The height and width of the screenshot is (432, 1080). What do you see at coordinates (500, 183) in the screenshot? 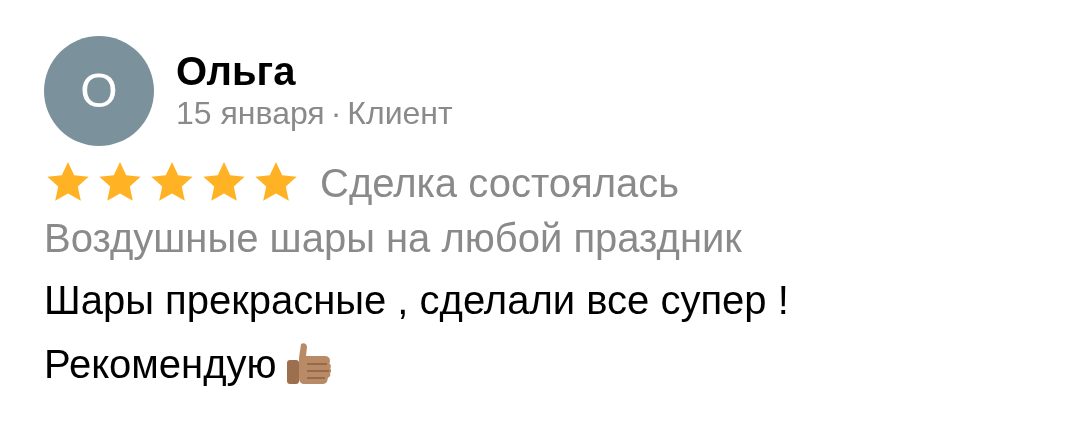
I see `deal-status: Сделка состоялась` at bounding box center [500, 183].